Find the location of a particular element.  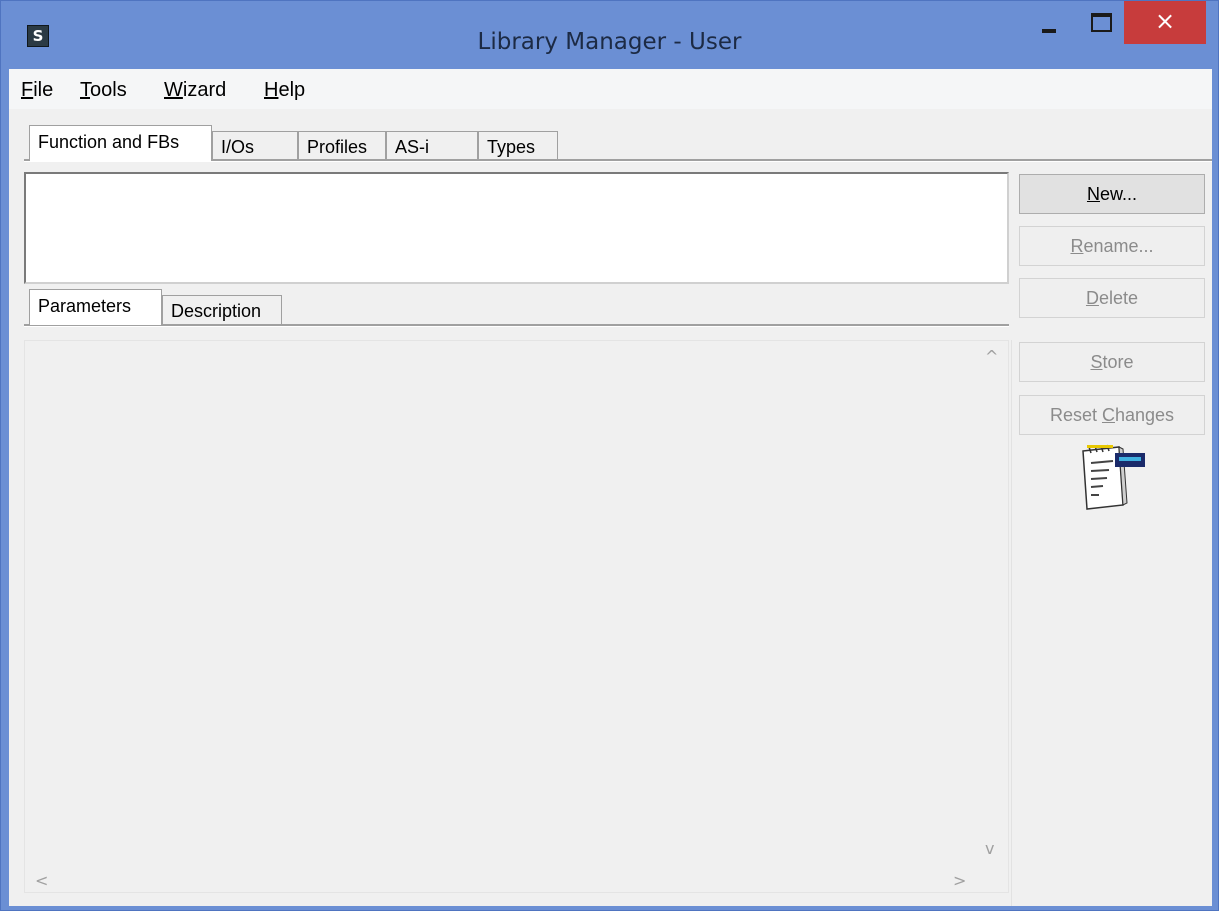

scroll-down-icon: v is located at coordinates (989, 848).